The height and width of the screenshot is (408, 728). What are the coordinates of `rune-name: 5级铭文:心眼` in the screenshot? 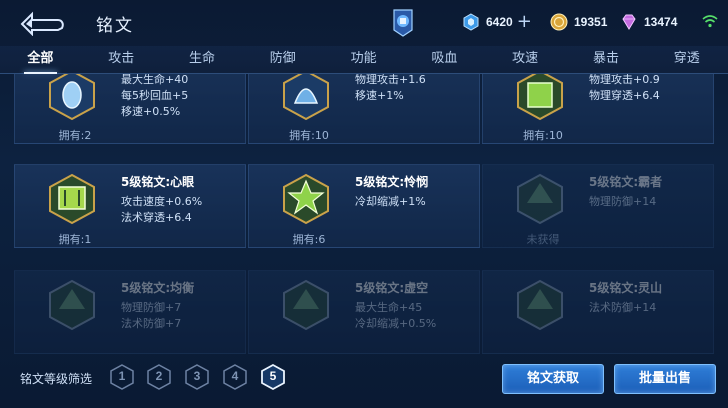 It's located at (158, 182).